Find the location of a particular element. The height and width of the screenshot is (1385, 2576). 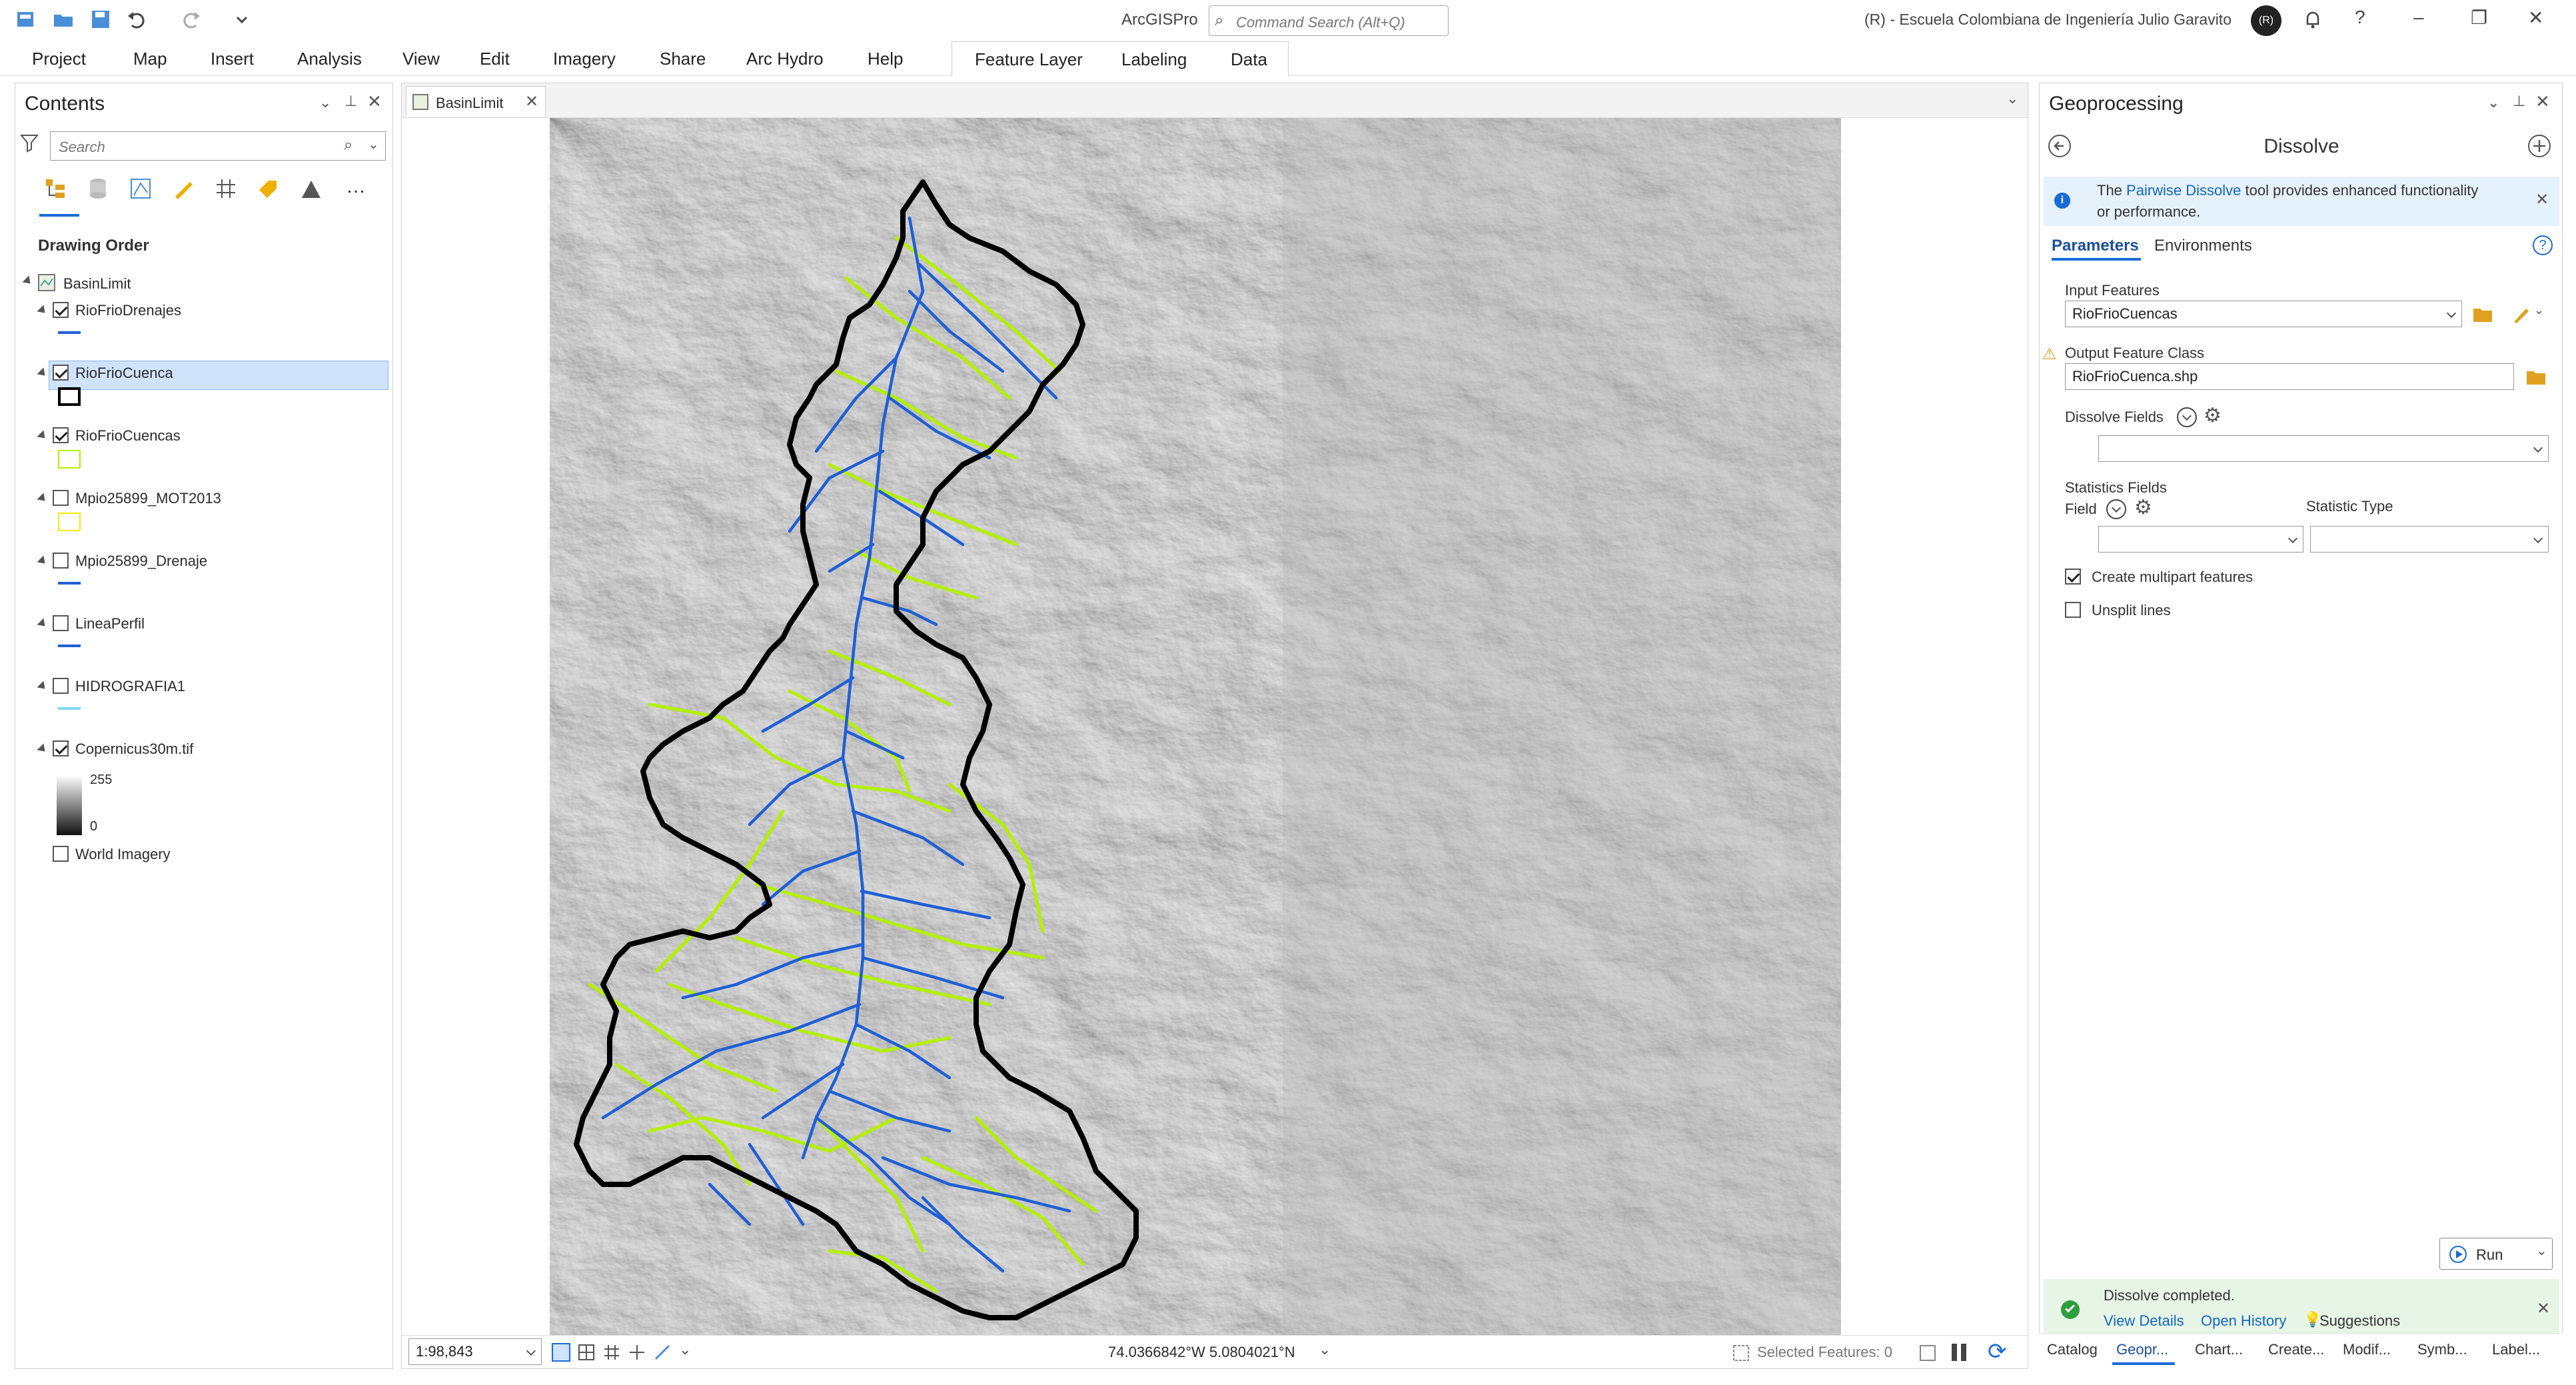

tab-data: Data is located at coordinates (1249, 59).